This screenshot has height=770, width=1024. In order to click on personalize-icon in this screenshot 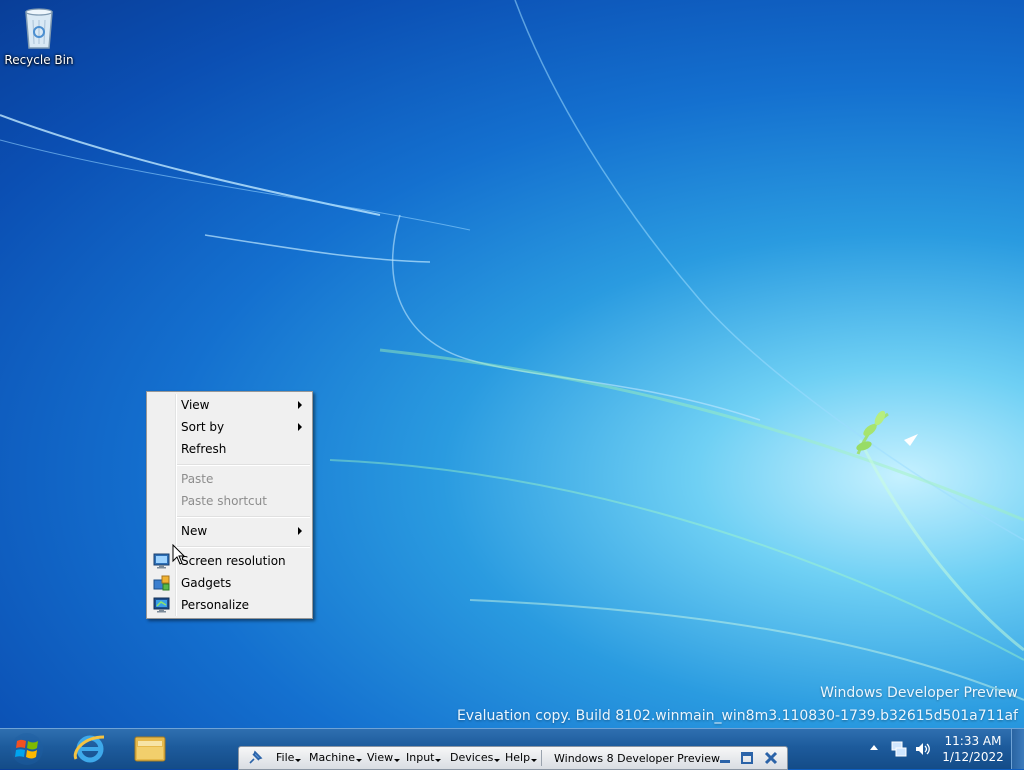, I will do `click(161, 605)`.